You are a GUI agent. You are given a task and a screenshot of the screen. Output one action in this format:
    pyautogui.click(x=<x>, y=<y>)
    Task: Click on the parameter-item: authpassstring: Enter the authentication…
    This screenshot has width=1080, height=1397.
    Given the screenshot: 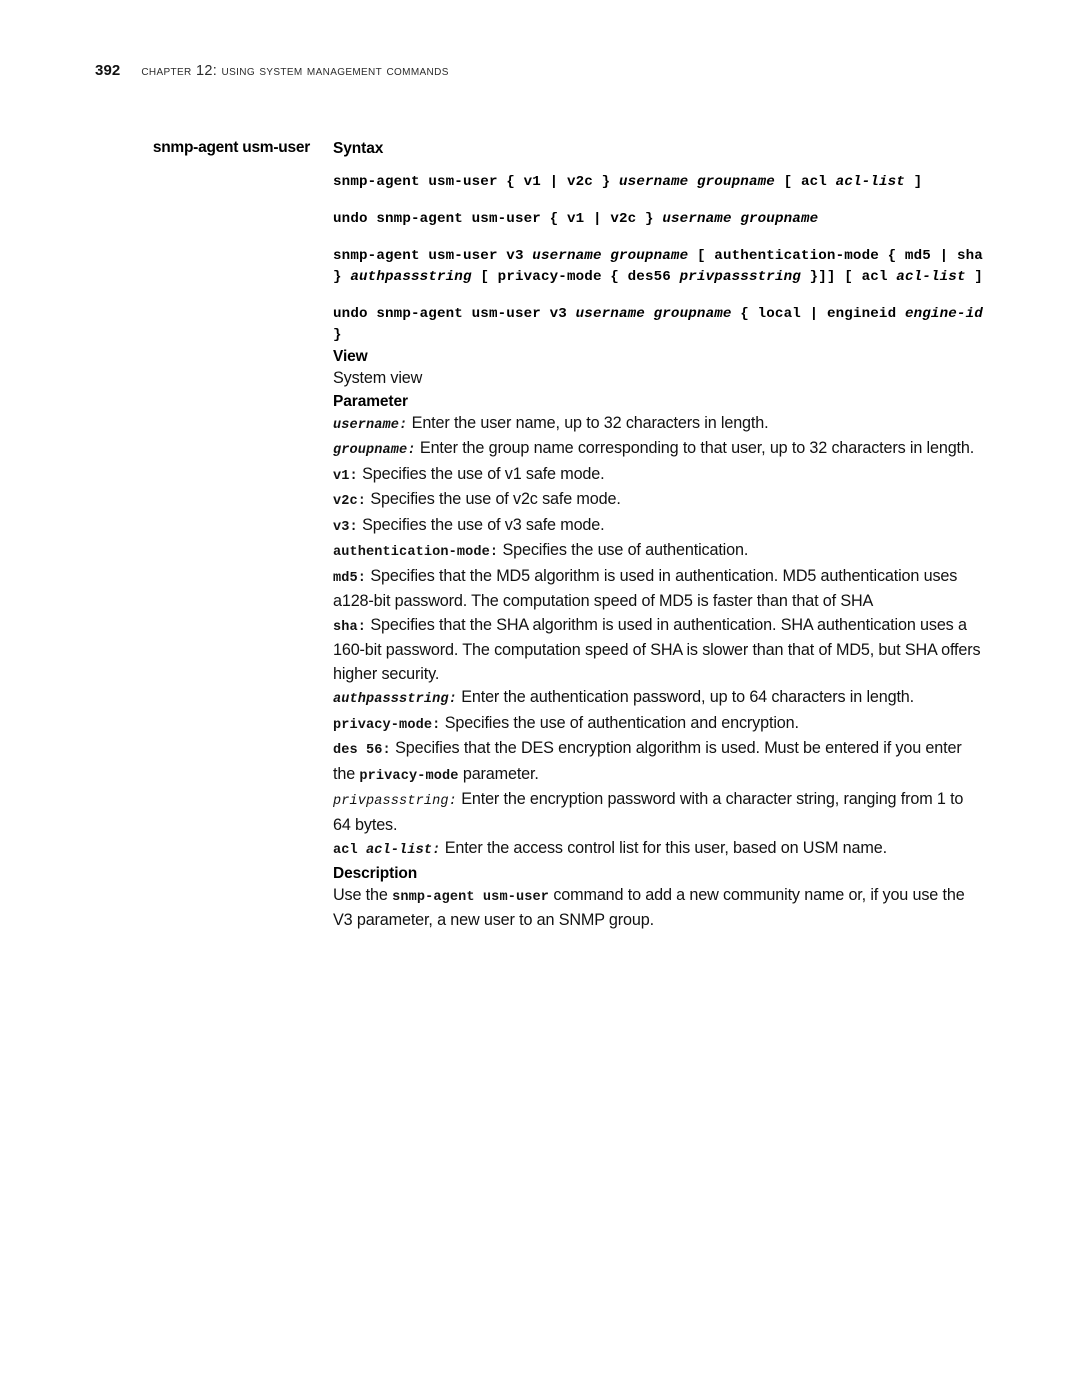 What is the action you would take?
    pyautogui.click(x=624, y=697)
    